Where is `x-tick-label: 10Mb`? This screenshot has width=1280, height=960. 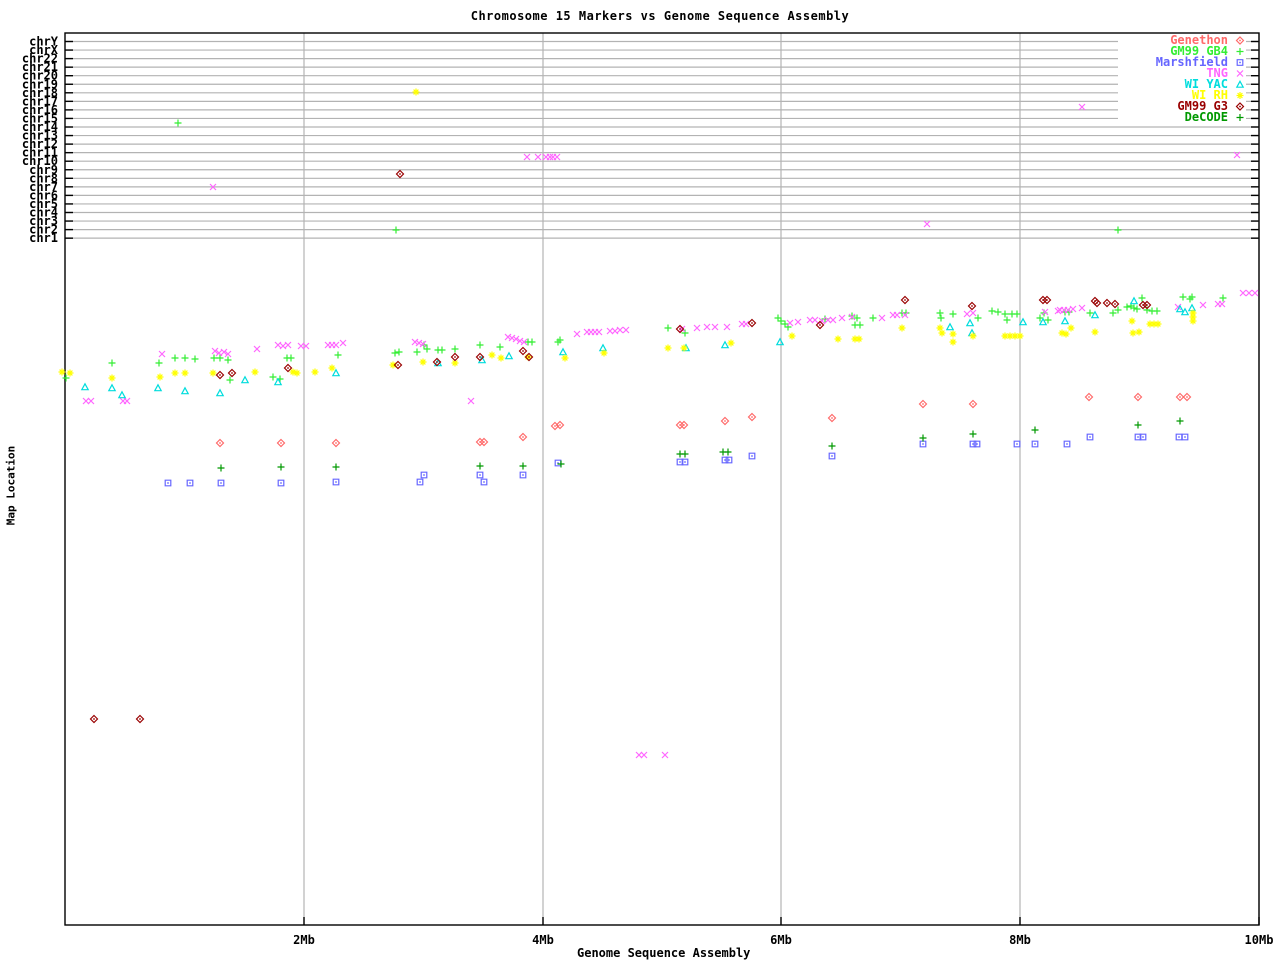
x-tick-label: 10Mb is located at coordinates (1259, 940).